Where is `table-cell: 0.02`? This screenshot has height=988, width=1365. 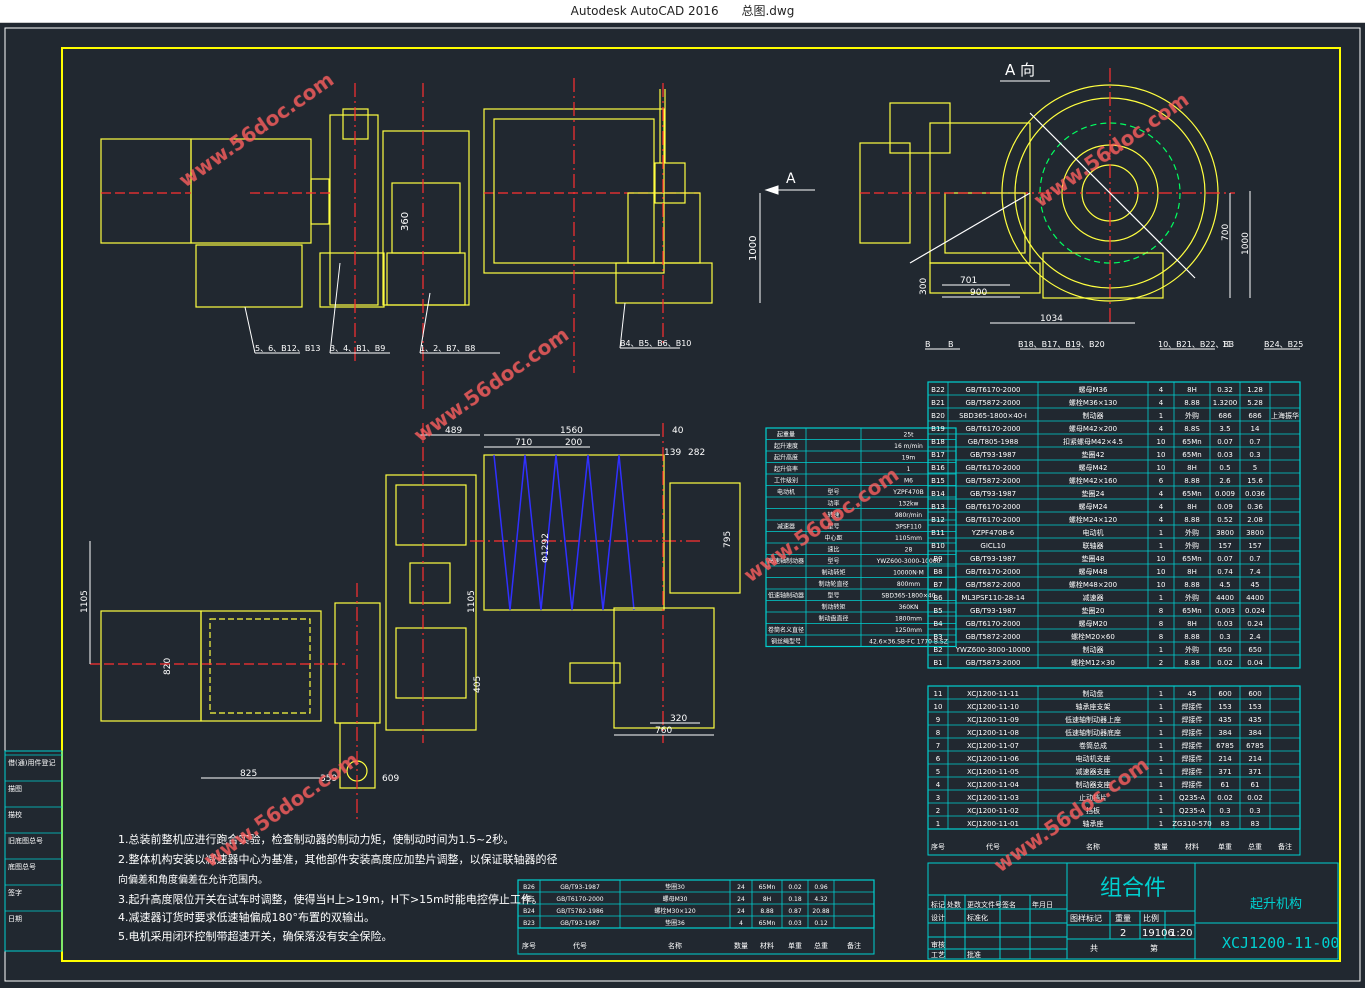 table-cell: 0.02 is located at coordinates (1225, 663).